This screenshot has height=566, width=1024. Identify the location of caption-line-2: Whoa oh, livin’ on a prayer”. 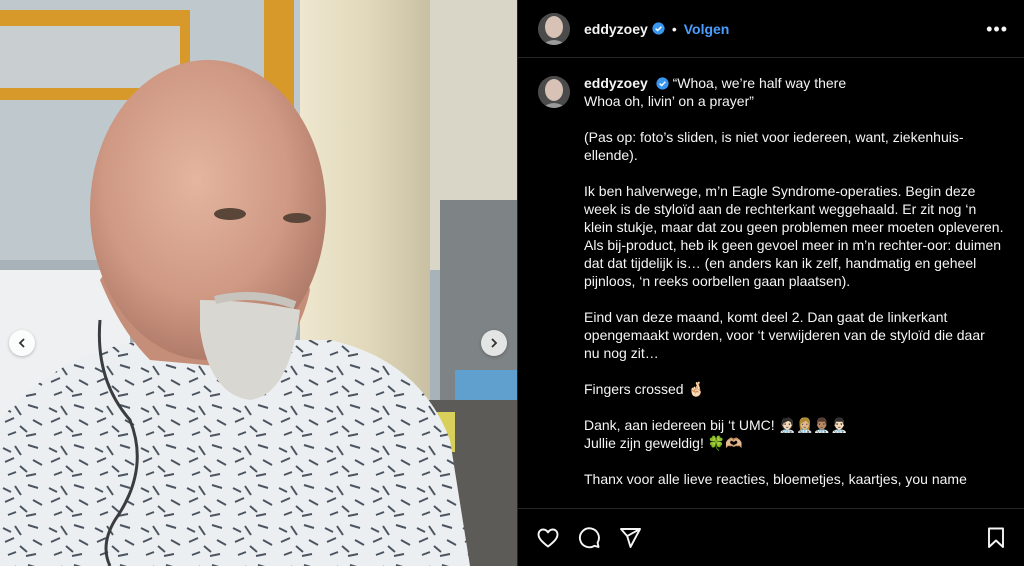
(669, 101).